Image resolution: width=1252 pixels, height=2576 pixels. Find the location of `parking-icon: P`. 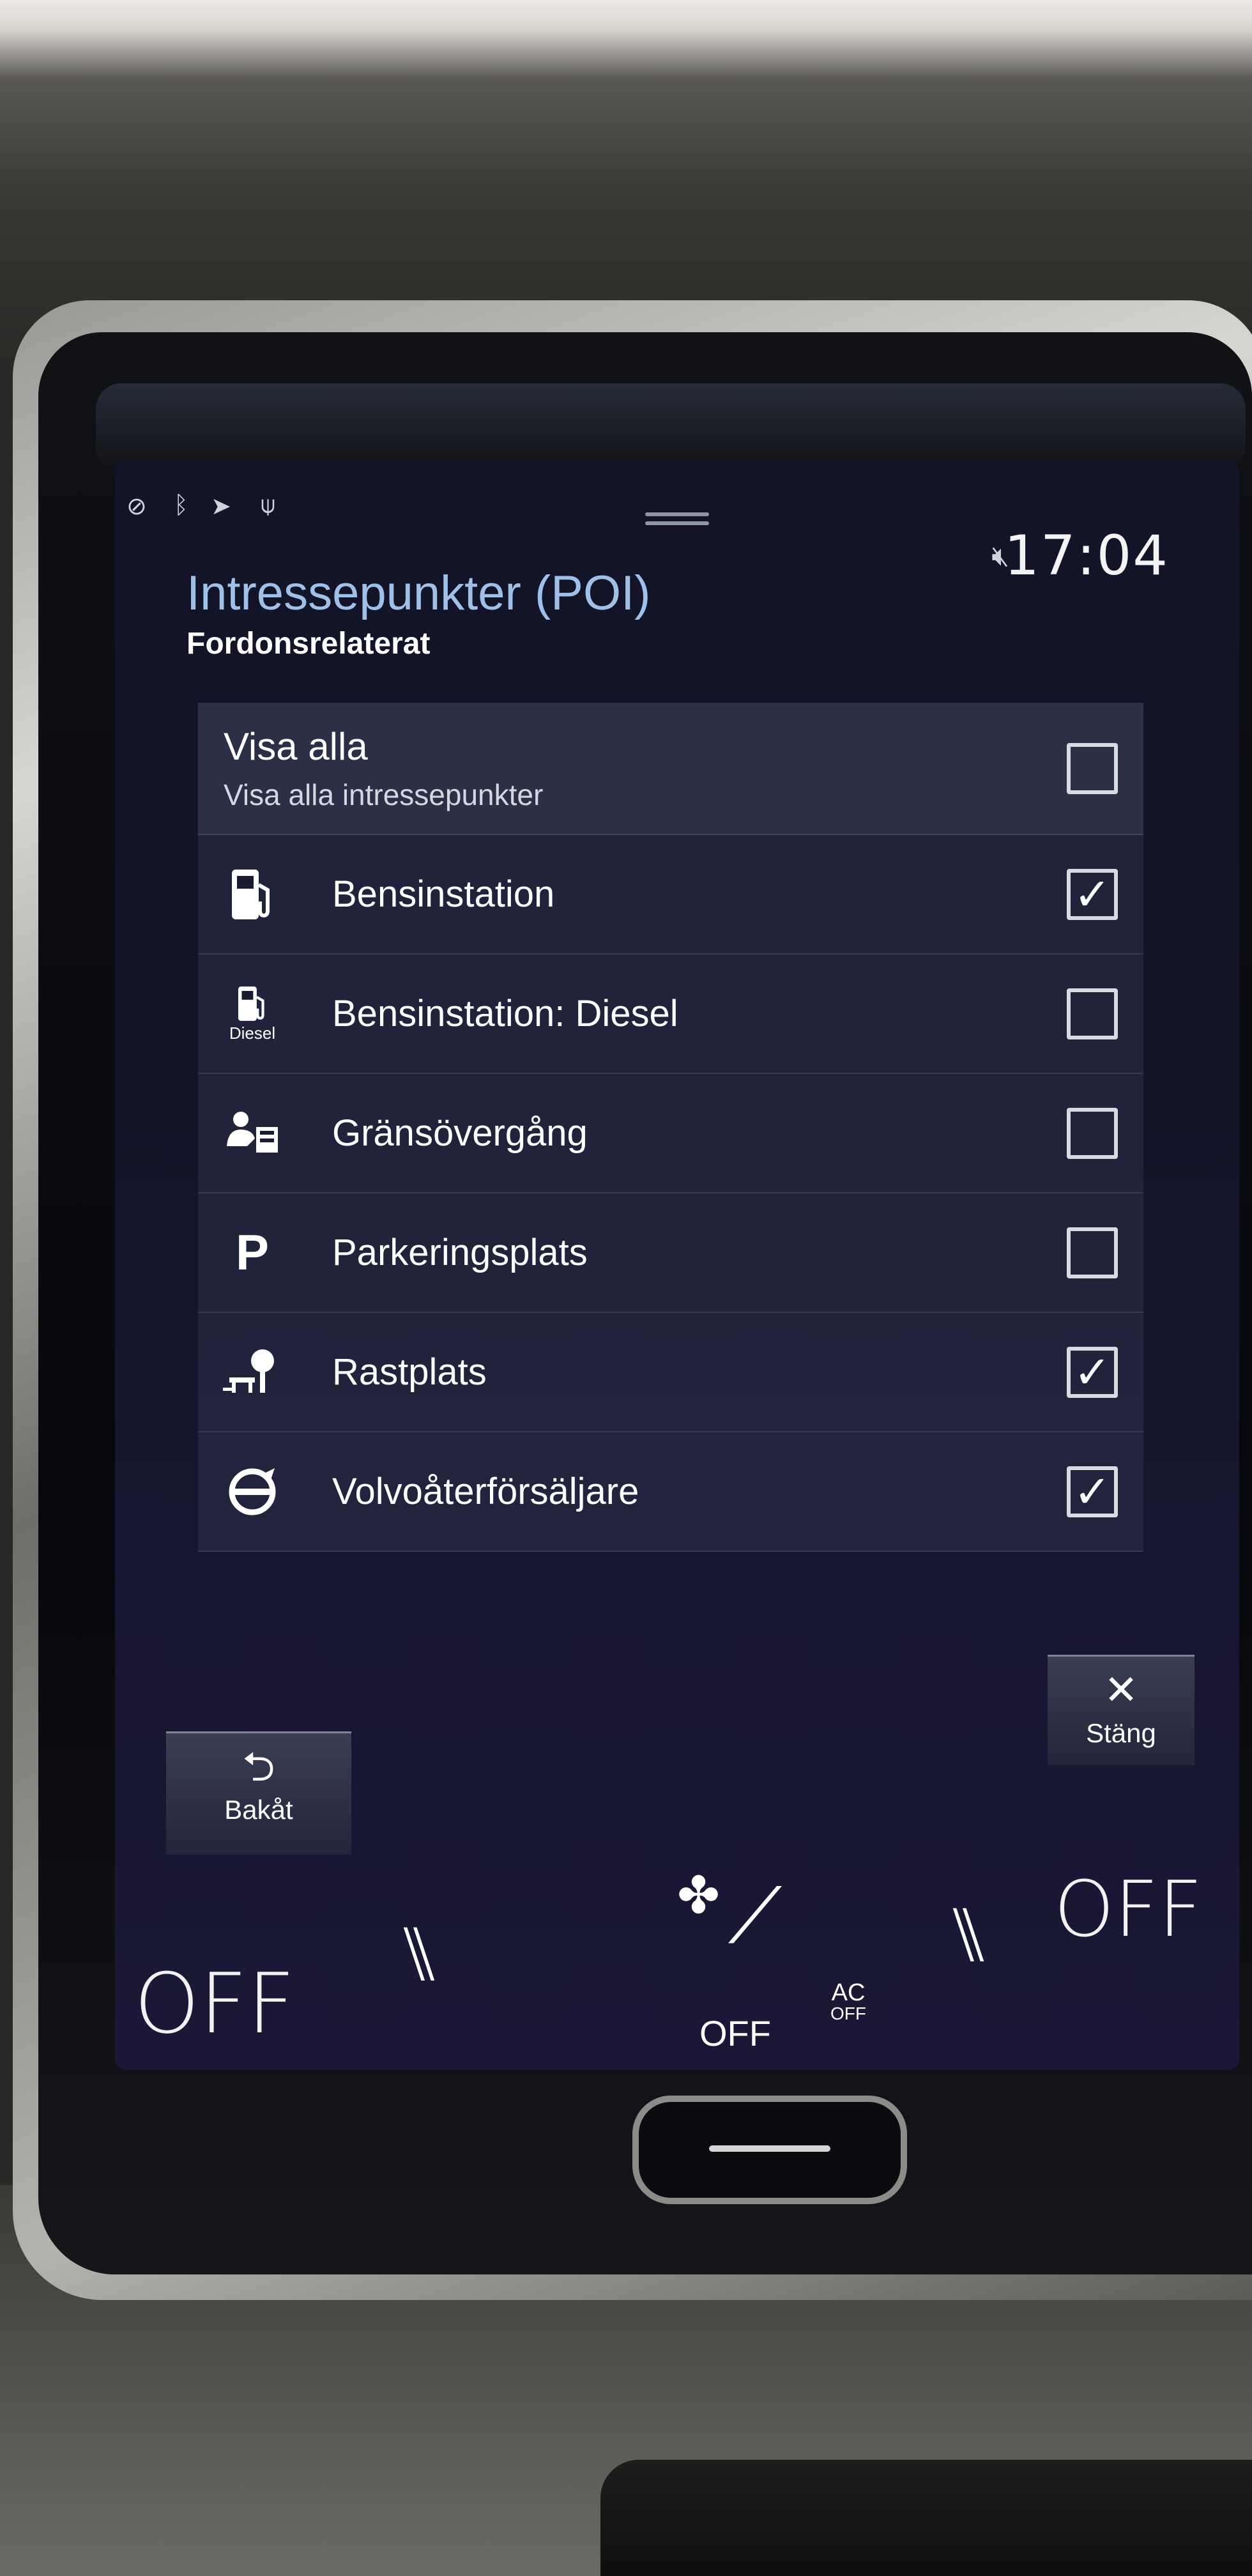

parking-icon: P is located at coordinates (252, 1252).